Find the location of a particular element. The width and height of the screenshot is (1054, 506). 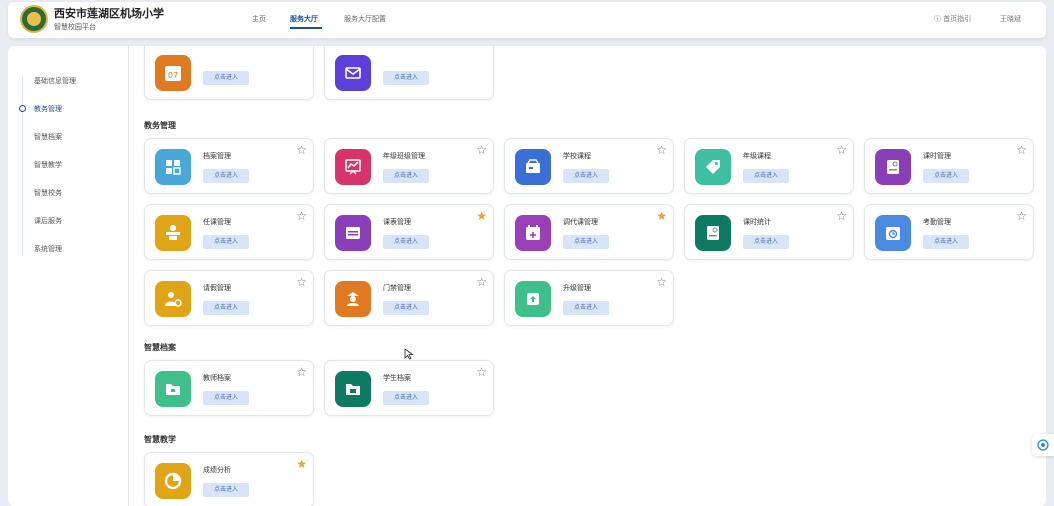

card-title: 考勤管理 is located at coordinates (937, 222).